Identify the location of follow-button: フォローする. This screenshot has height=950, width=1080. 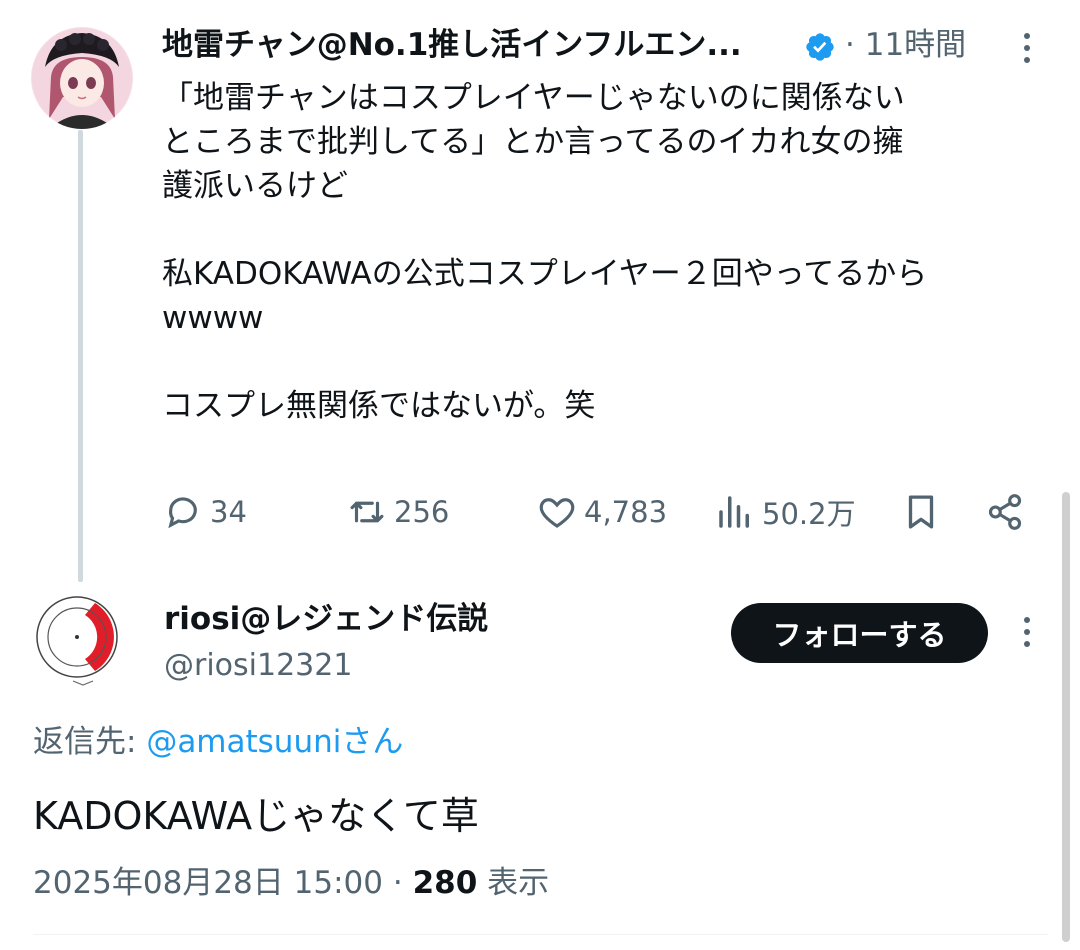
(859, 633).